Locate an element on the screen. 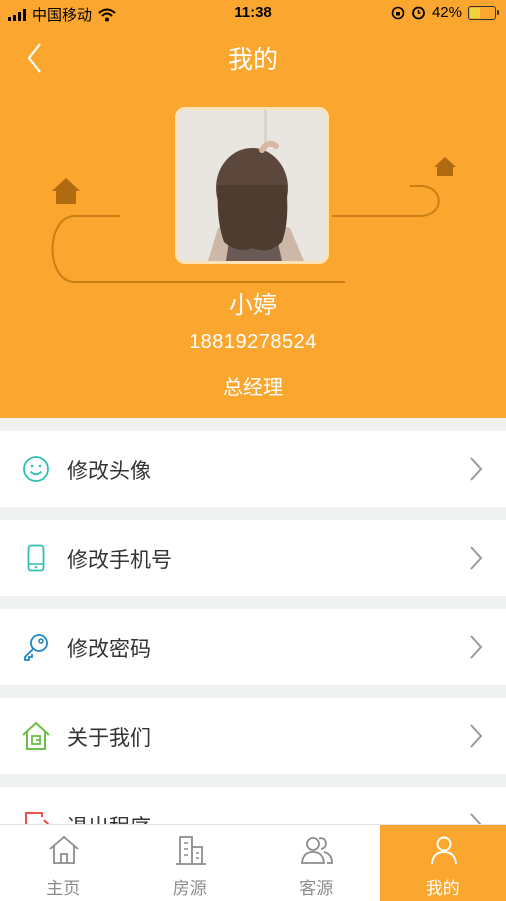 This screenshot has height=901, width=506. tab-mine: 我的 is located at coordinates (443, 863).